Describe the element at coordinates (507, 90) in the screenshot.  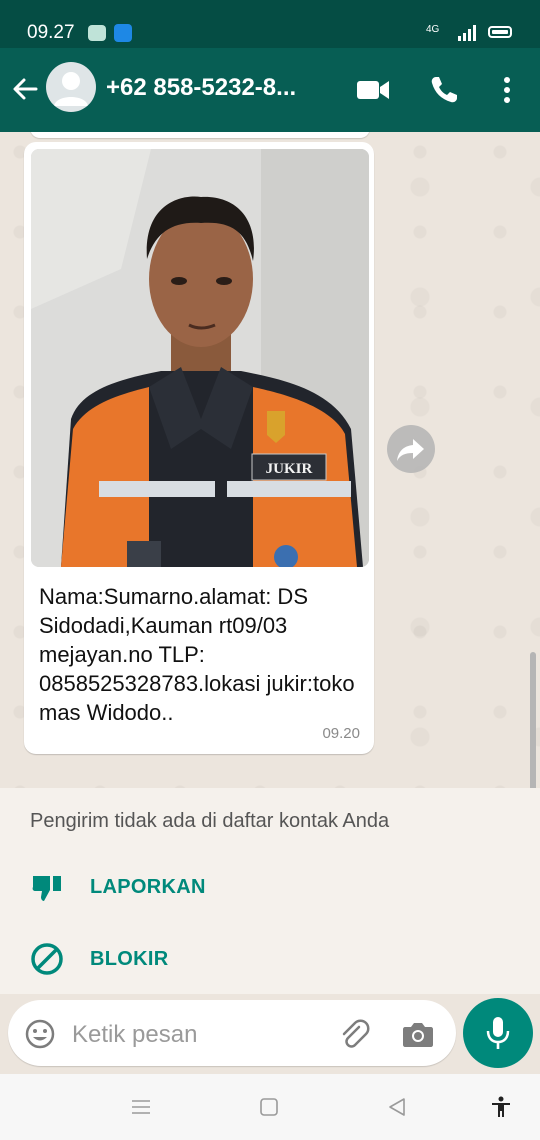
I see `more-options-icon` at that location.